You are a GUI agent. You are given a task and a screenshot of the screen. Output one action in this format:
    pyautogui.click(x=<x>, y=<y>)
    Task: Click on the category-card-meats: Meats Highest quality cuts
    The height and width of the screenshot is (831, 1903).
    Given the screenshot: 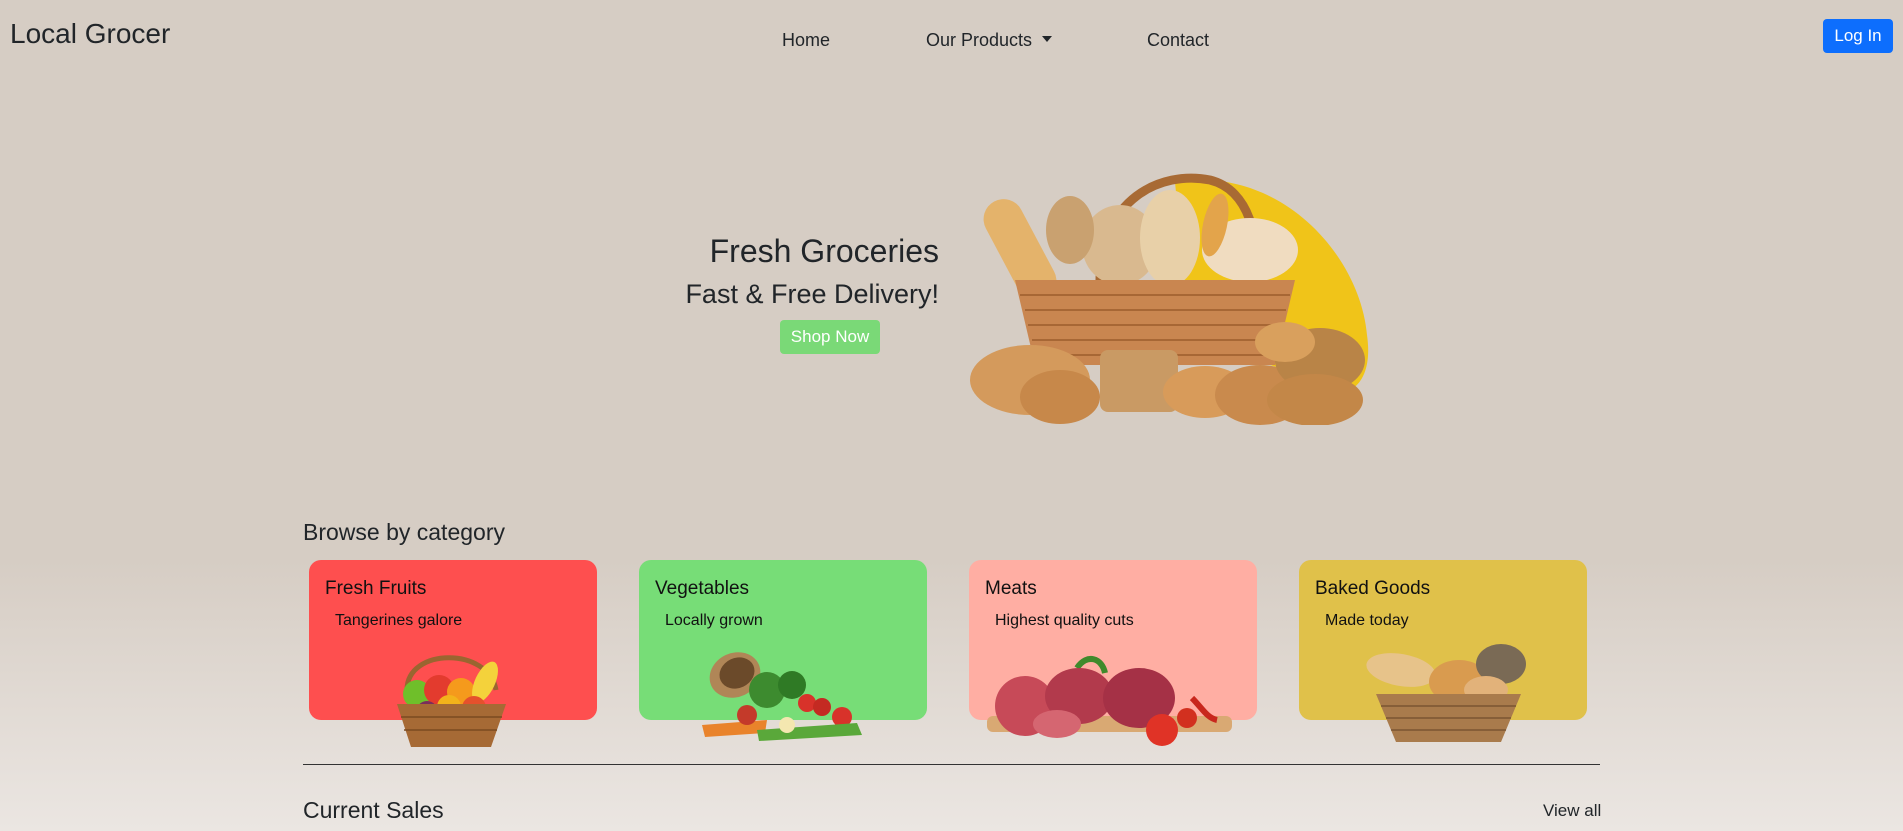 What is the action you would take?
    pyautogui.click(x=1113, y=653)
    